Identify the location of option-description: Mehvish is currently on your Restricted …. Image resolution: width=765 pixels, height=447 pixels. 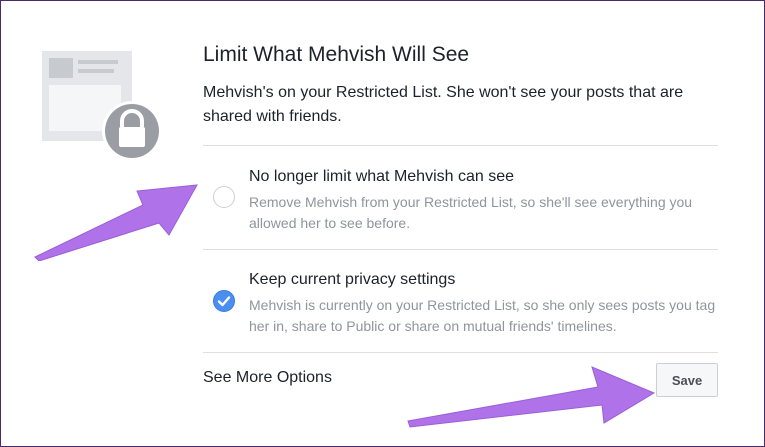
(482, 315).